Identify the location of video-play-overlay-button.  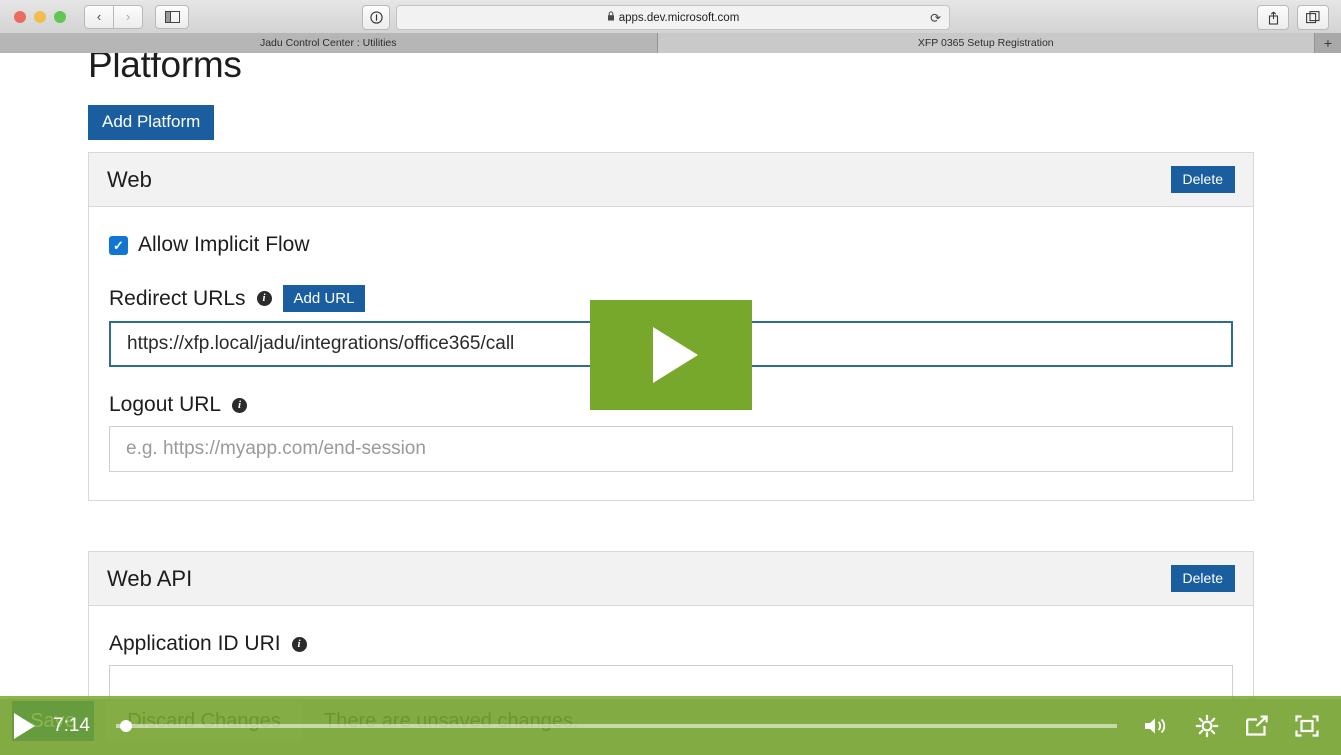
(671, 355).